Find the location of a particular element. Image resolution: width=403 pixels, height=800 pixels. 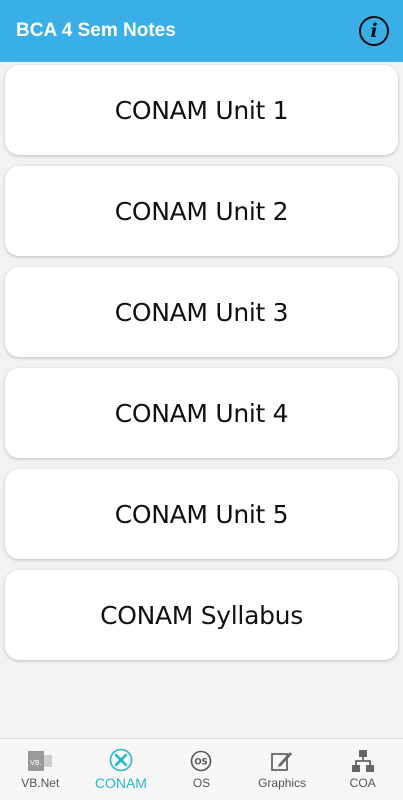

card-conam-unit-4: CONAM Unit 4 is located at coordinates (201, 413).